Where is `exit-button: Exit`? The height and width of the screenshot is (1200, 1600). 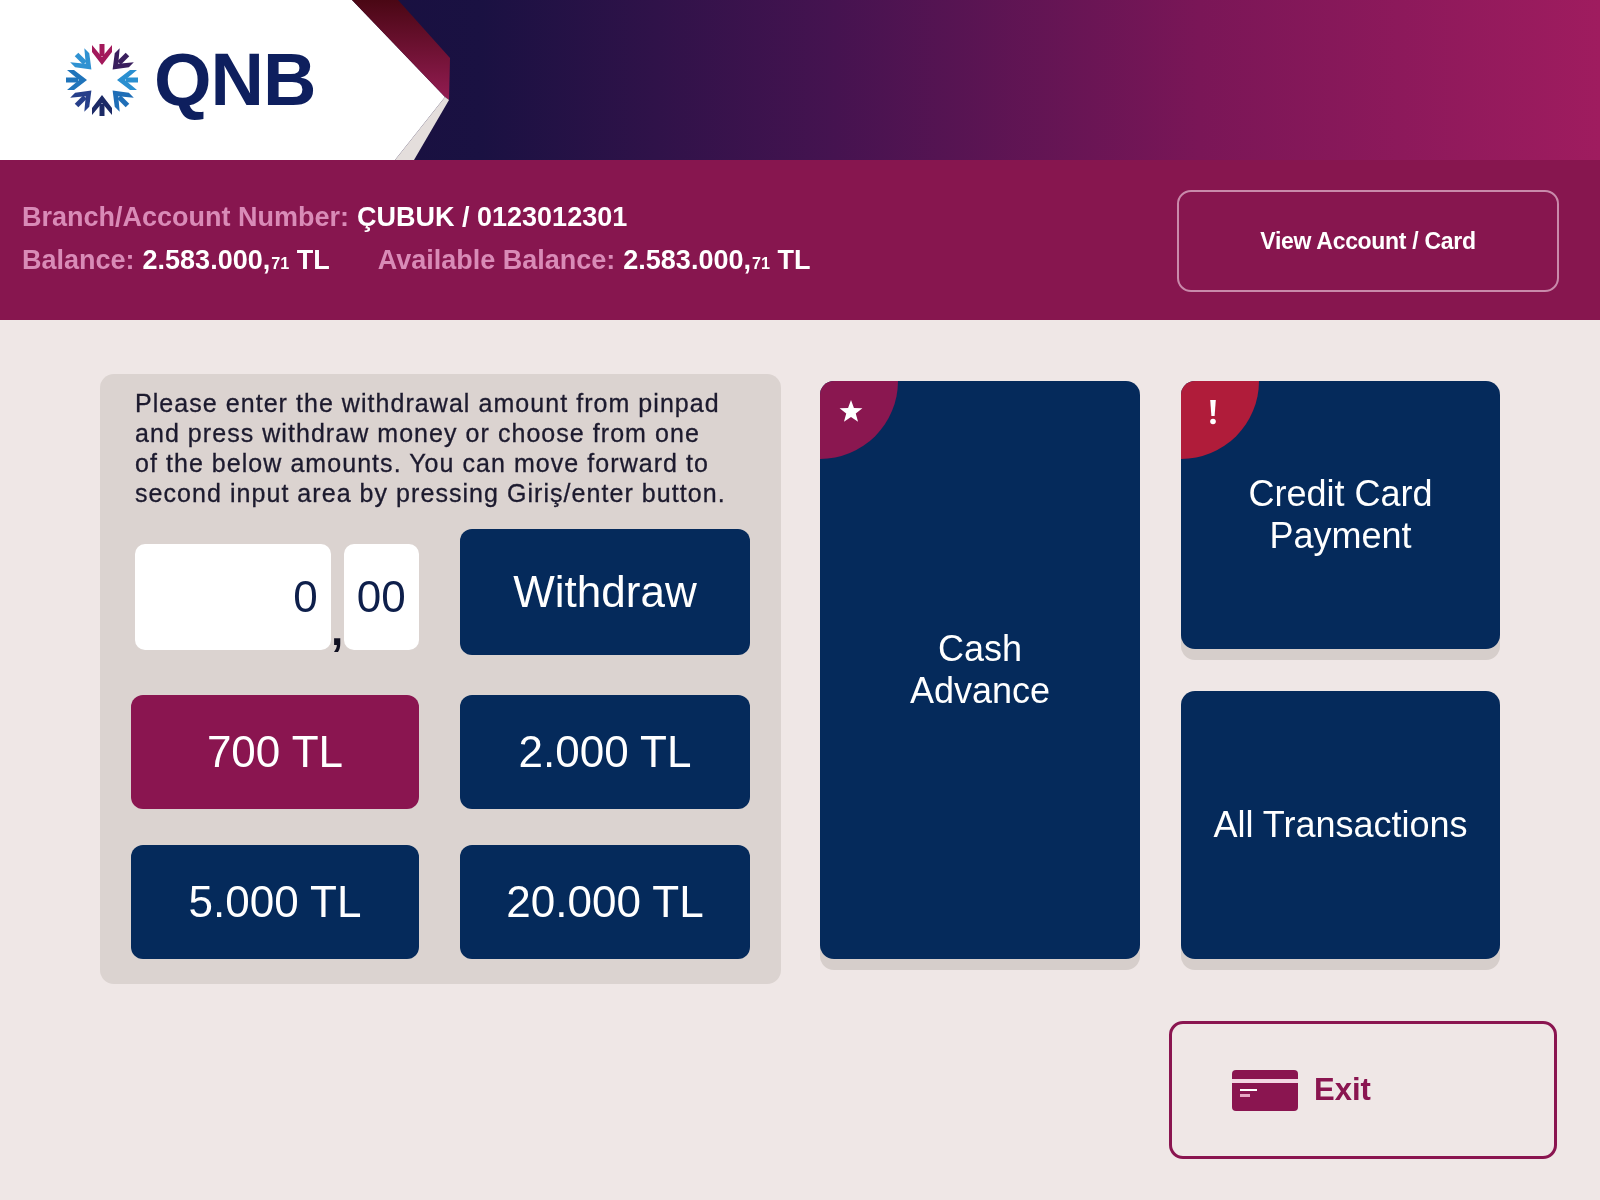 exit-button: Exit is located at coordinates (1363, 1090).